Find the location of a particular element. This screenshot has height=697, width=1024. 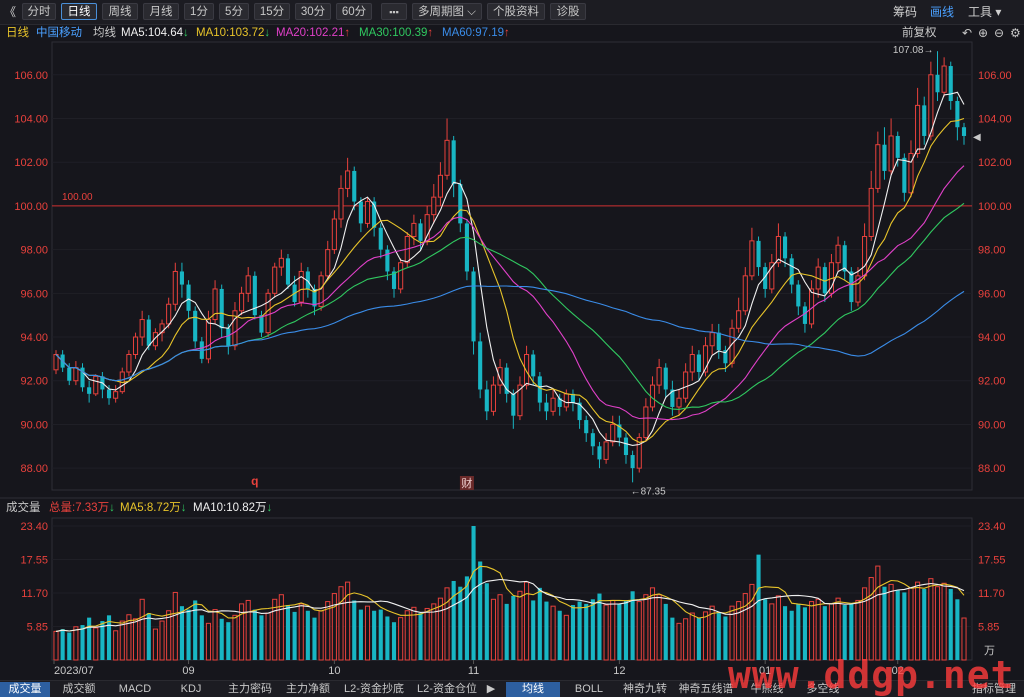

price-tick-label-left: 98.00 is located at coordinates (34, 251).